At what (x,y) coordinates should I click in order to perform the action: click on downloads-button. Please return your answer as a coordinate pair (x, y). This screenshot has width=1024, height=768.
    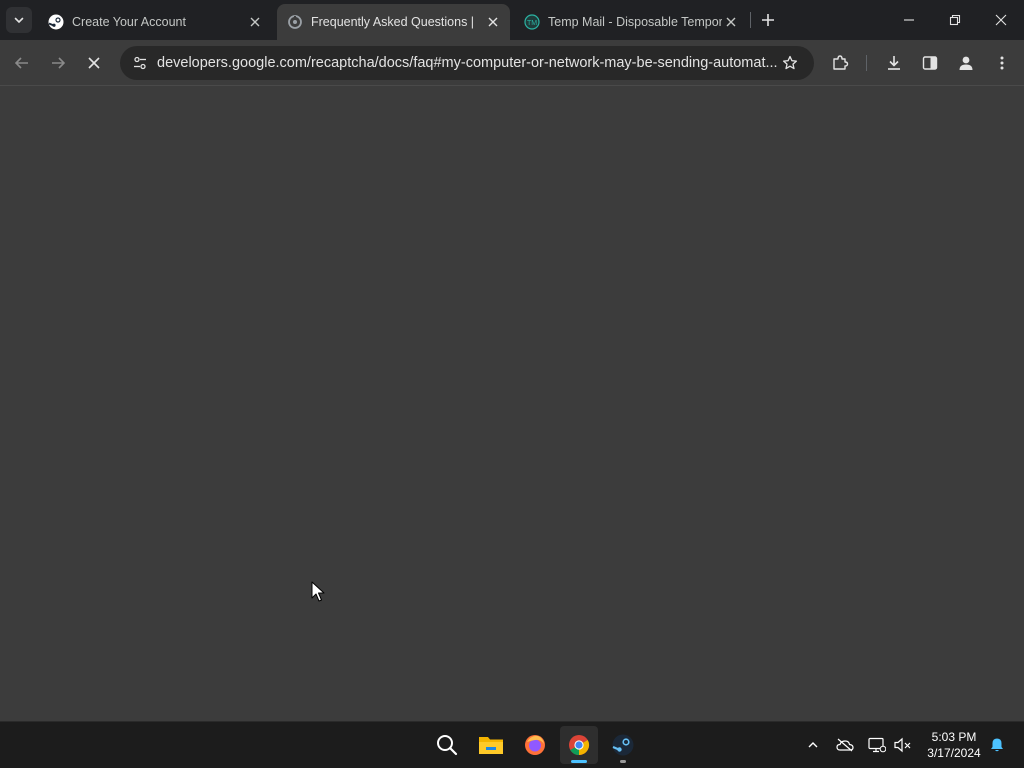
    Looking at the image, I should click on (894, 63).